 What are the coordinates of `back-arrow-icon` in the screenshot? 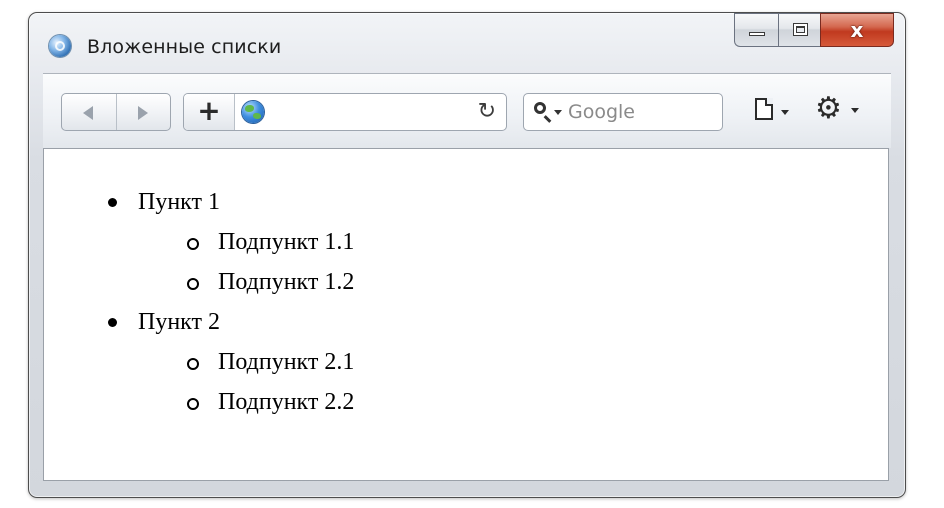 It's located at (88, 113).